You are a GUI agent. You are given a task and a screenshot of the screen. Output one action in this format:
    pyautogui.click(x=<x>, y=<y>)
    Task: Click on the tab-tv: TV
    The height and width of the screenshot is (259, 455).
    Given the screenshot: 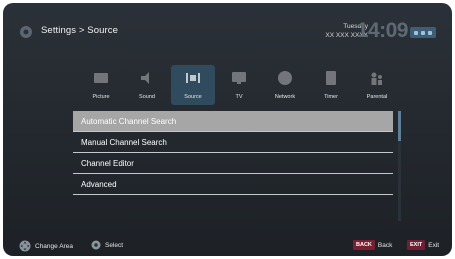 What is the action you would take?
    pyautogui.click(x=239, y=85)
    